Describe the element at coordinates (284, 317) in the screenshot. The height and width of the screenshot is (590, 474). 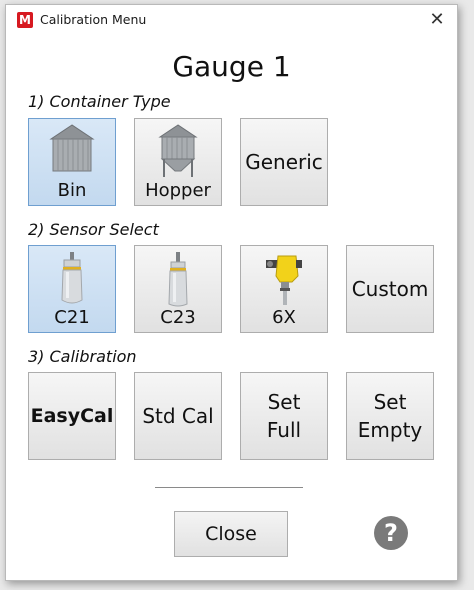
I see `sensor-6x-label: 6X` at that location.